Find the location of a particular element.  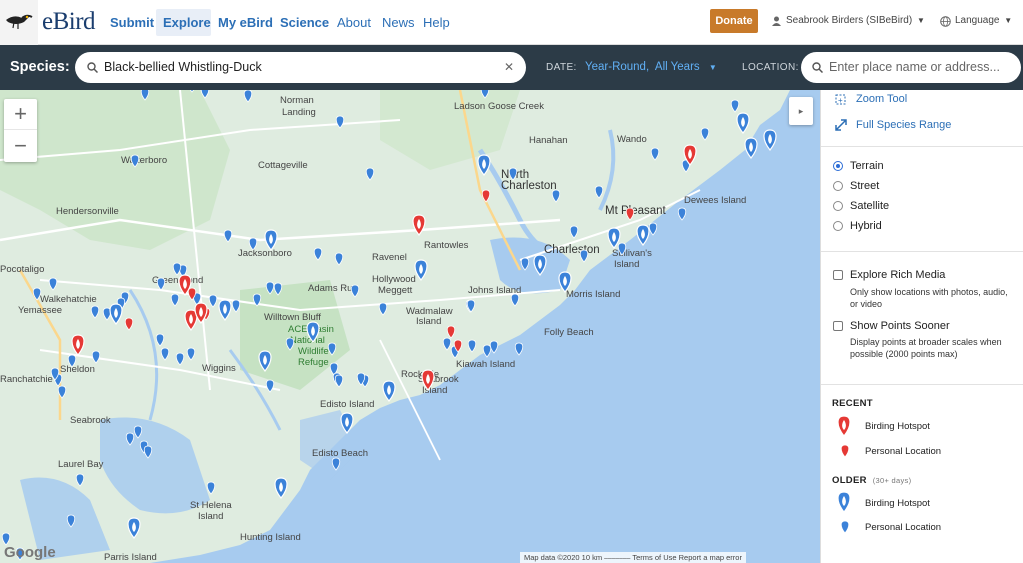

nav-submit: Submit is located at coordinates (132, 22).